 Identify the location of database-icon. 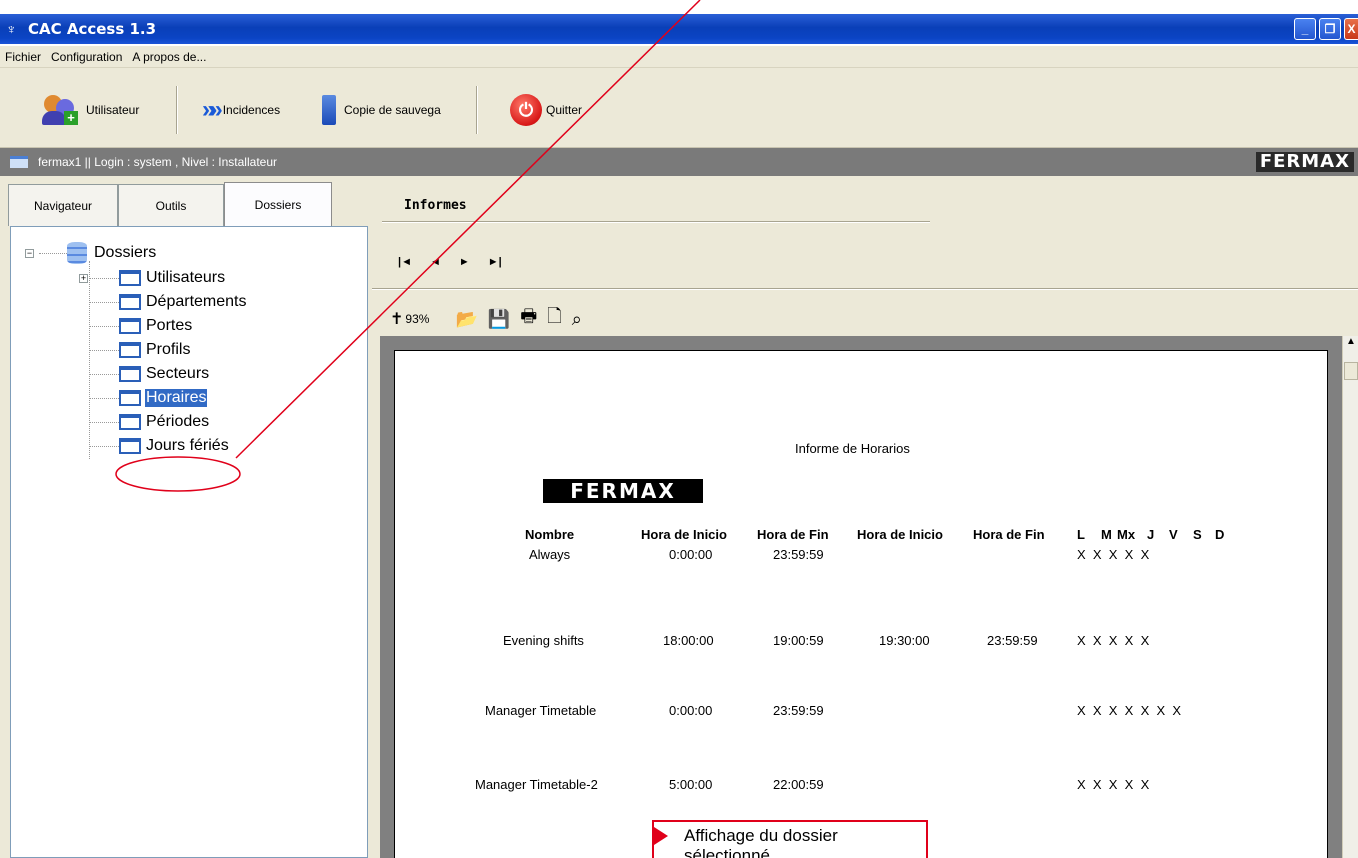
(77, 253).